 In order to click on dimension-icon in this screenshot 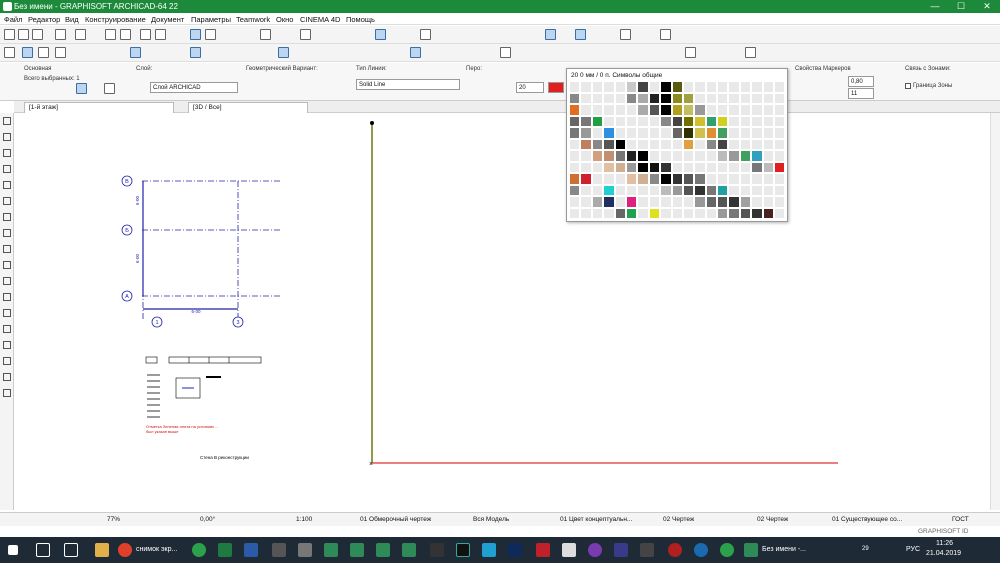, I will do `click(7, 377)`.